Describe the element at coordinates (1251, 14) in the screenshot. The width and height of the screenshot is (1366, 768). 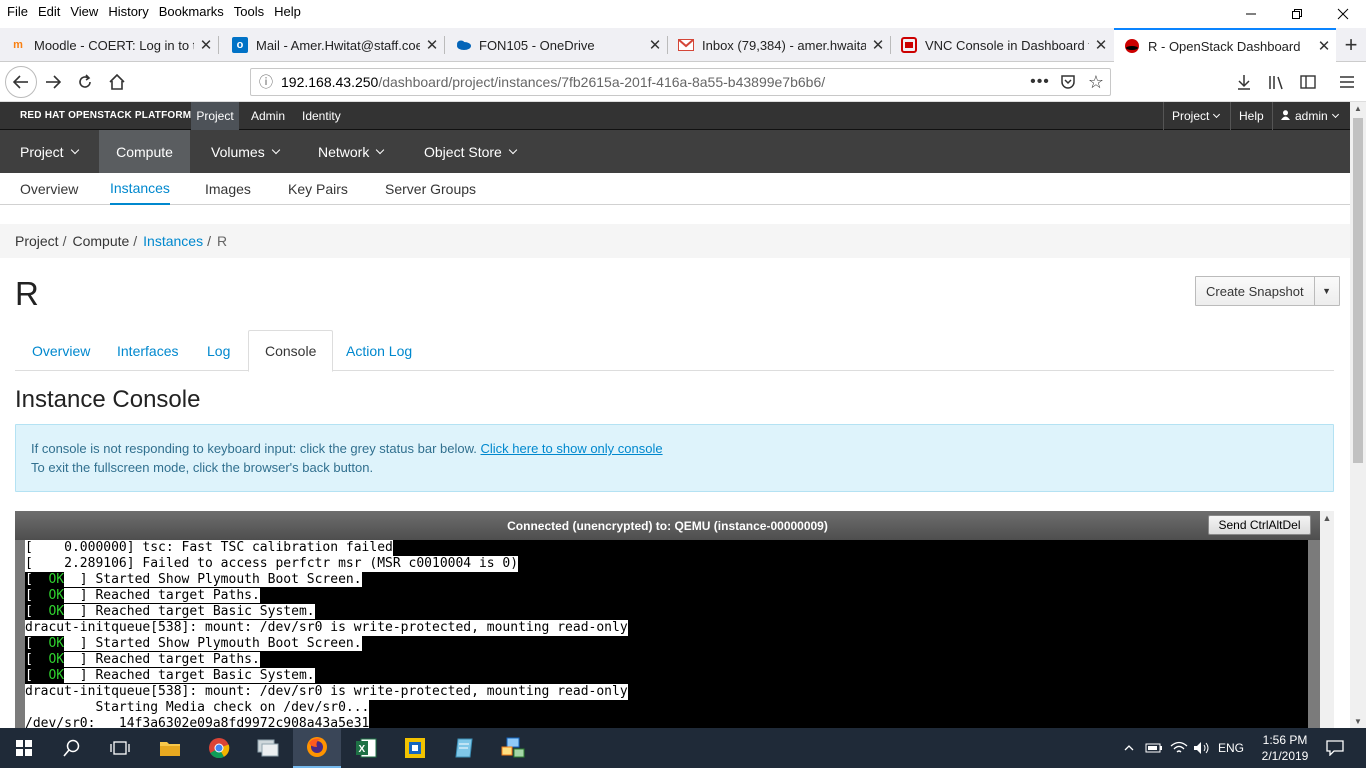
I see `minimize-icon` at that location.